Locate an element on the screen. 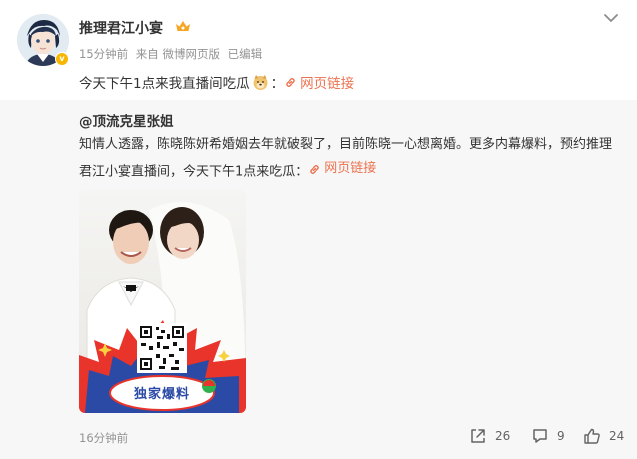 The height and width of the screenshot is (459, 637). post-meta: 15分钟前 来自 微博网页版 已编辑 is located at coordinates (172, 54).